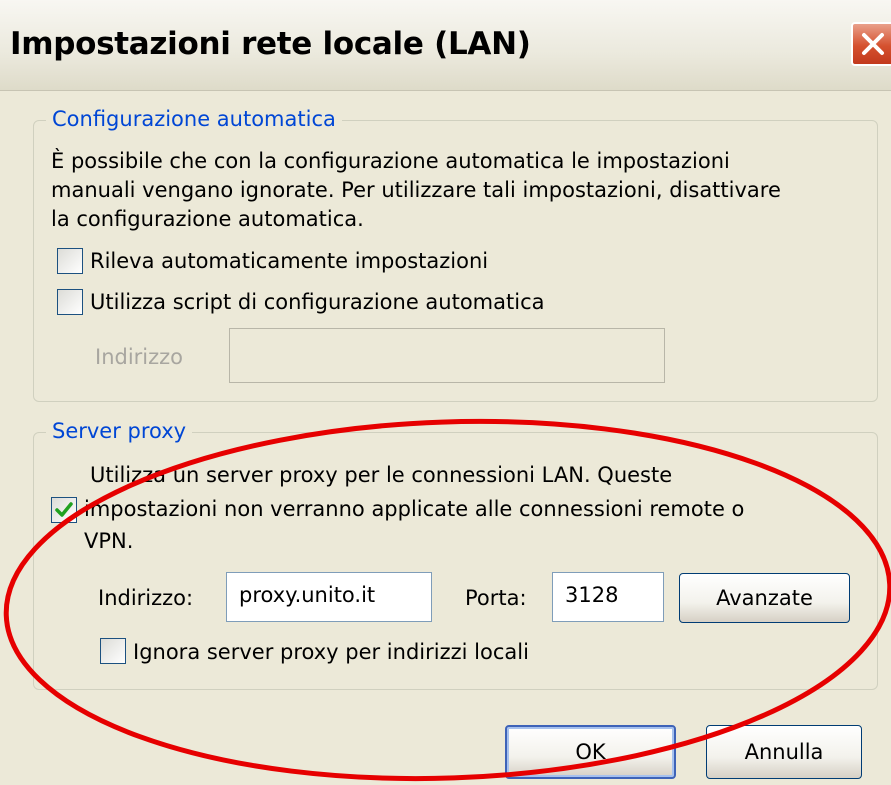  What do you see at coordinates (447, 355) in the screenshot?
I see `script-address-input` at bounding box center [447, 355].